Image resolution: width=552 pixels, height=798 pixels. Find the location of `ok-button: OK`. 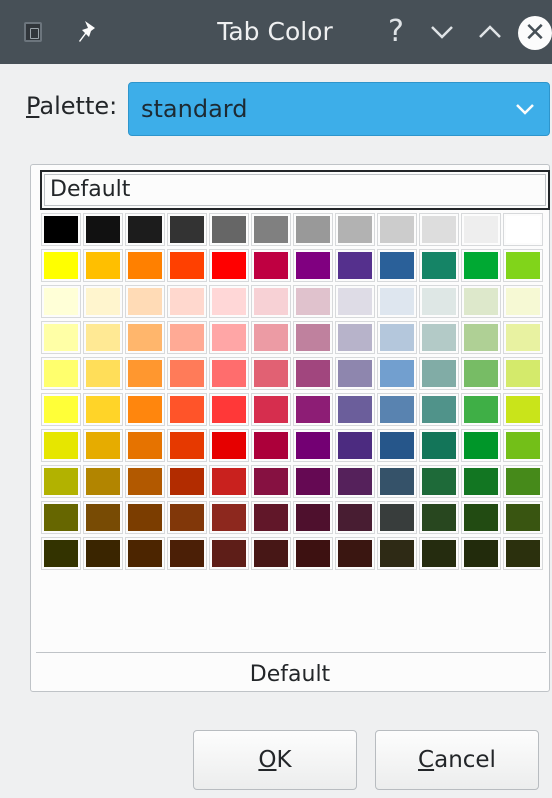

ok-button: OK is located at coordinates (275, 760).